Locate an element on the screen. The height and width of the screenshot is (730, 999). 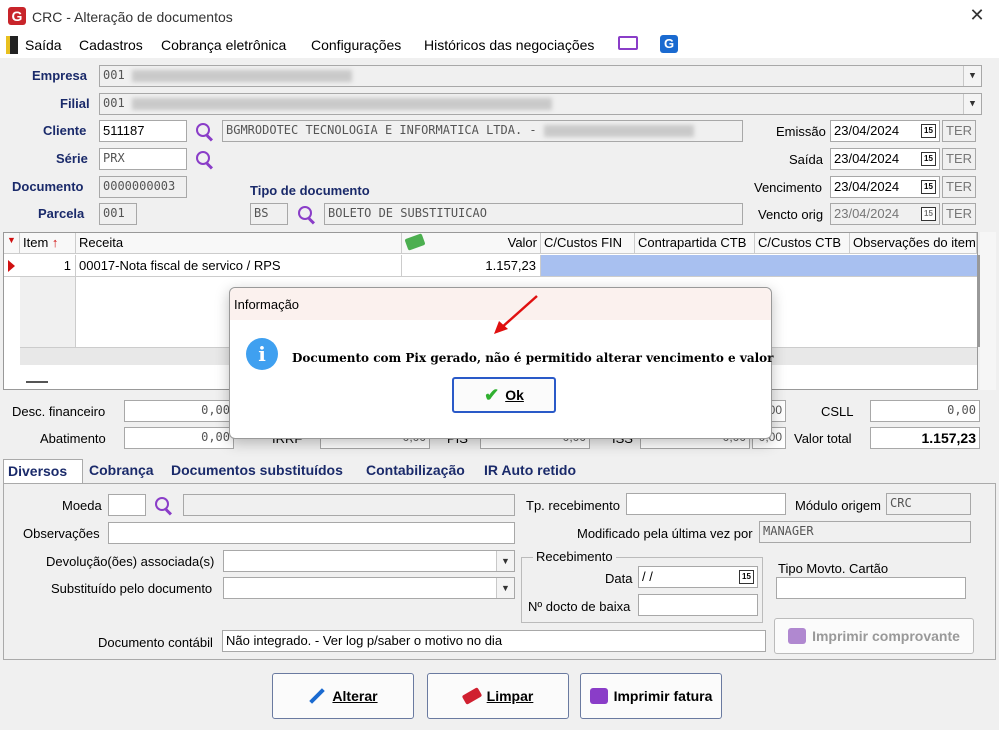
saida-input: 23/04/2024 15 is located at coordinates (885, 159).